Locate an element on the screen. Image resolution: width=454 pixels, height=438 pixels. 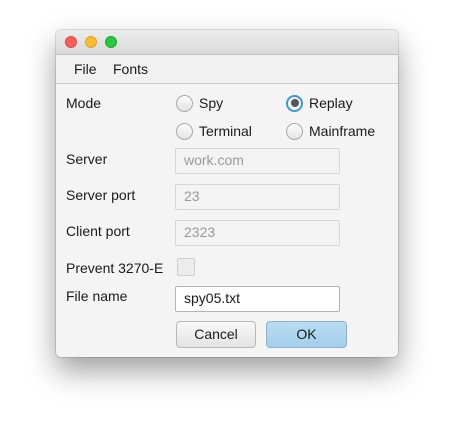
minimize-window-button is located at coordinates (91, 42).